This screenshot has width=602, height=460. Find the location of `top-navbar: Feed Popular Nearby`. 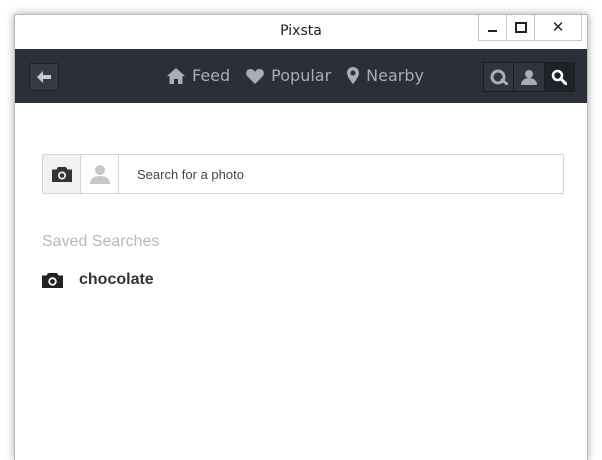

top-navbar: Feed Popular Nearby is located at coordinates (301, 76).